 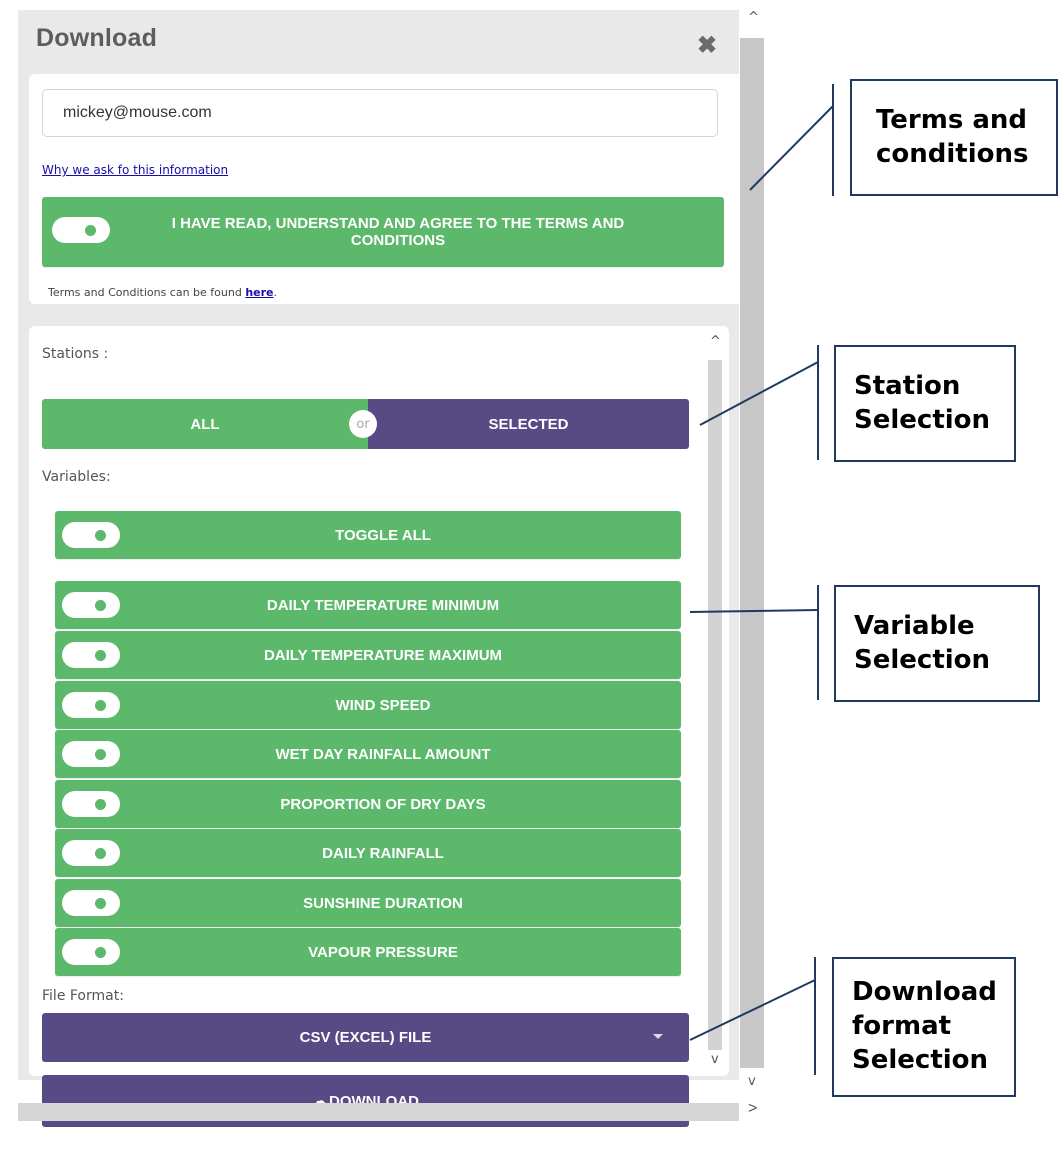 What do you see at coordinates (759, 393) in the screenshot?
I see `station-callout-line` at bounding box center [759, 393].